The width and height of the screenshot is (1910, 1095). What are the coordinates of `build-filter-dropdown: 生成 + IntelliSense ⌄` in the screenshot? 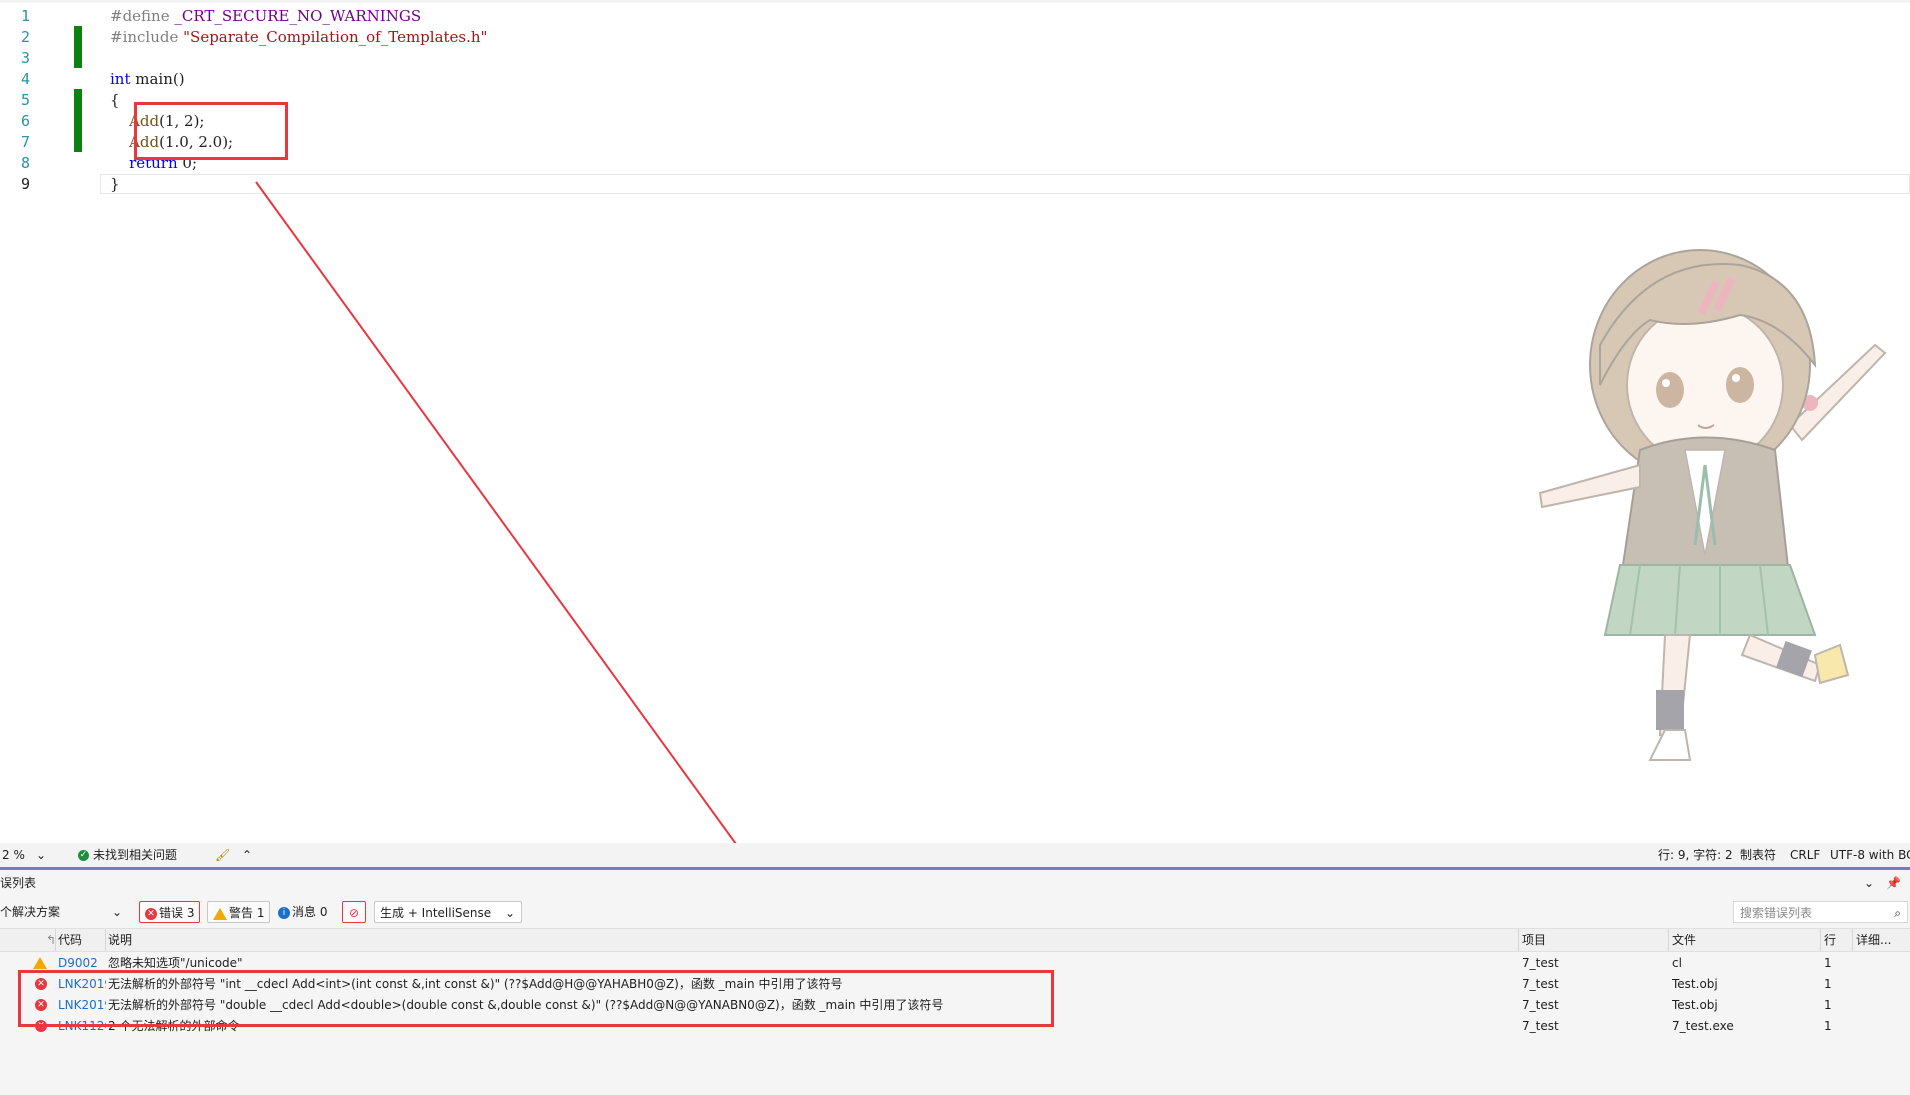 It's located at (448, 912).